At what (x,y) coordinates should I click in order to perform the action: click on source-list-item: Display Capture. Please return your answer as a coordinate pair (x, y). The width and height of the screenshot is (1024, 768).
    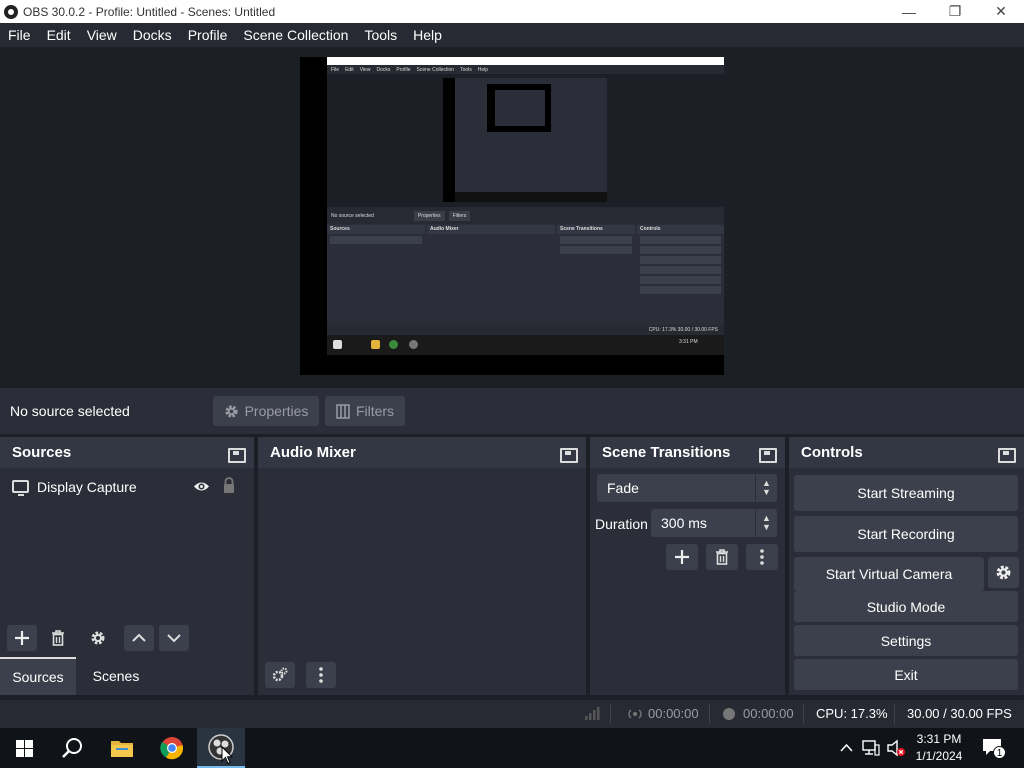
    Looking at the image, I should click on (127, 487).